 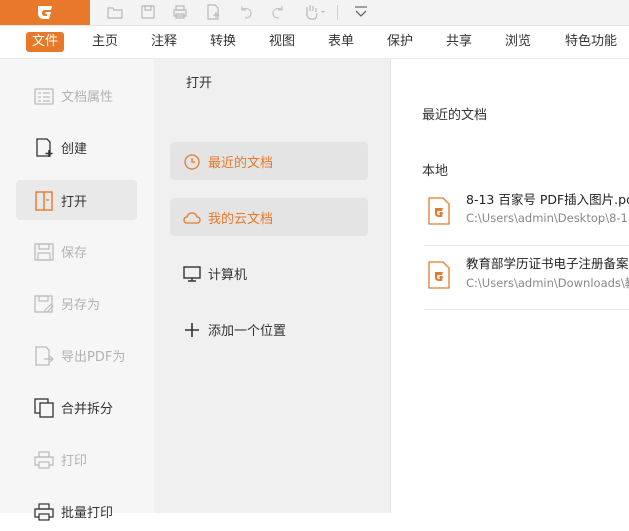 I want to click on tab-convert: 转换, so click(x=223, y=42).